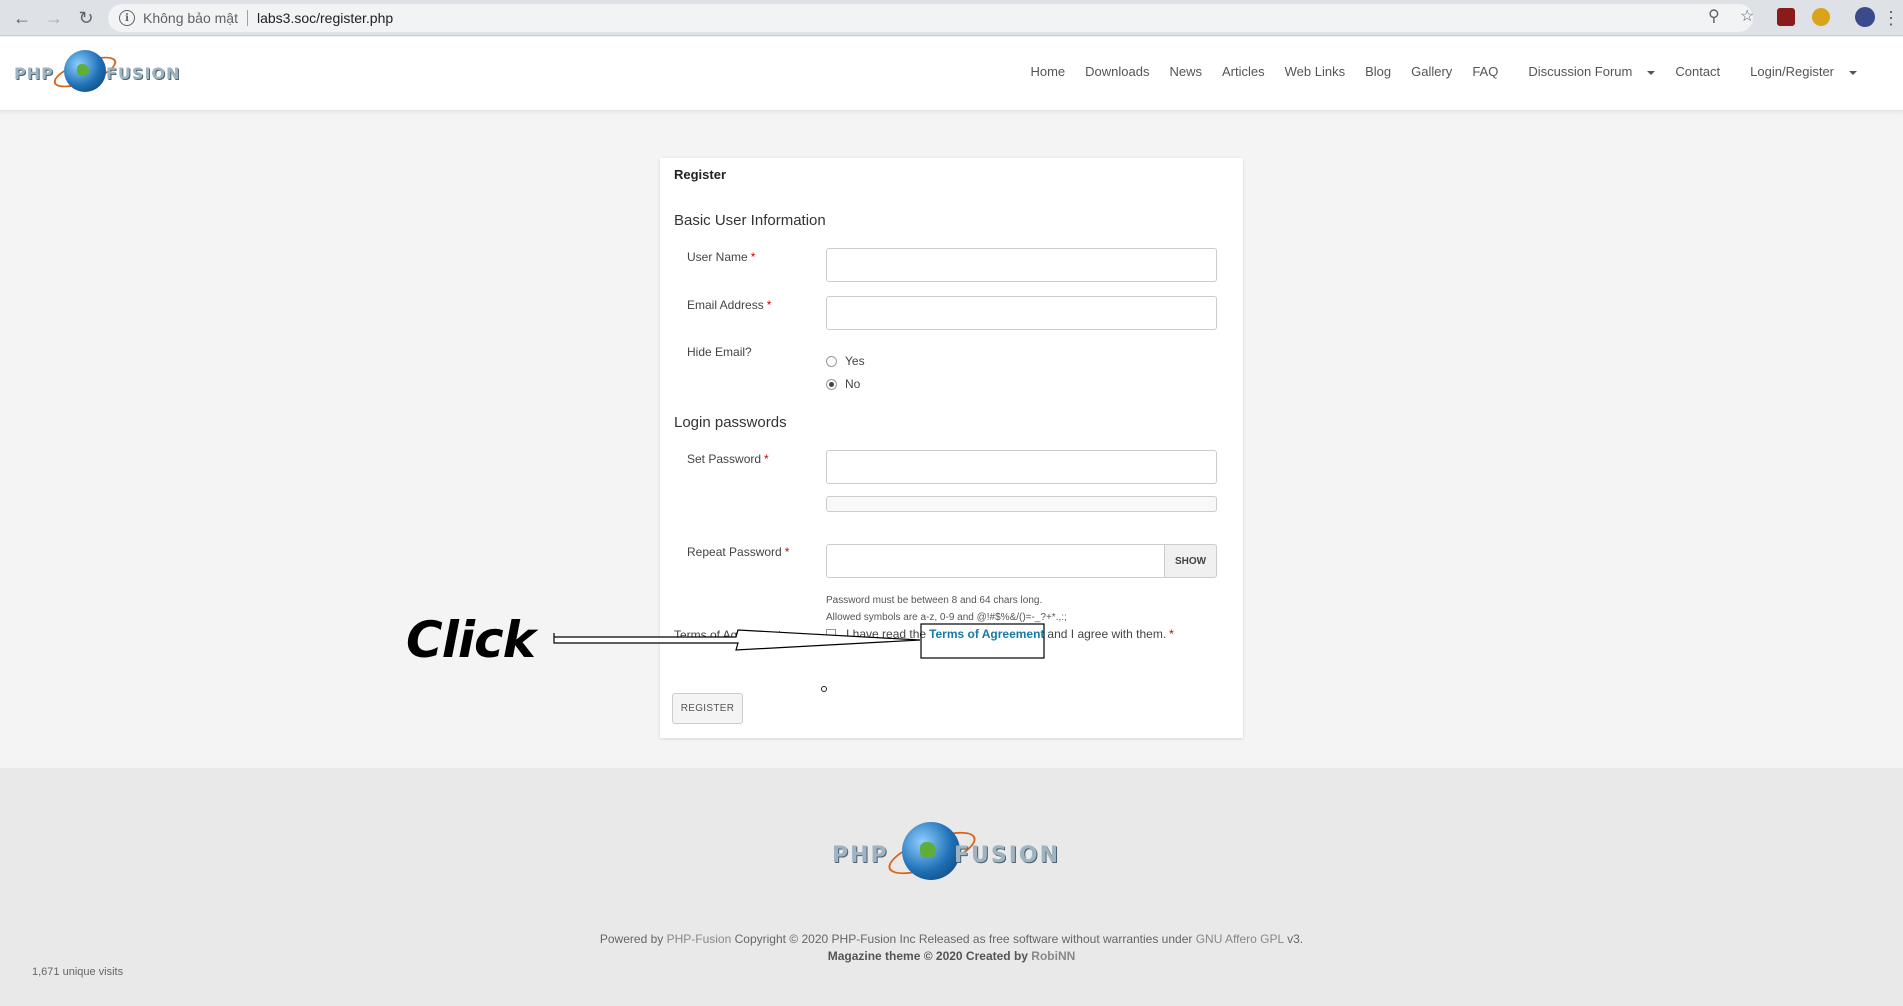  What do you see at coordinates (631, 939) in the screenshot?
I see `powered-by-text: Powered by` at bounding box center [631, 939].